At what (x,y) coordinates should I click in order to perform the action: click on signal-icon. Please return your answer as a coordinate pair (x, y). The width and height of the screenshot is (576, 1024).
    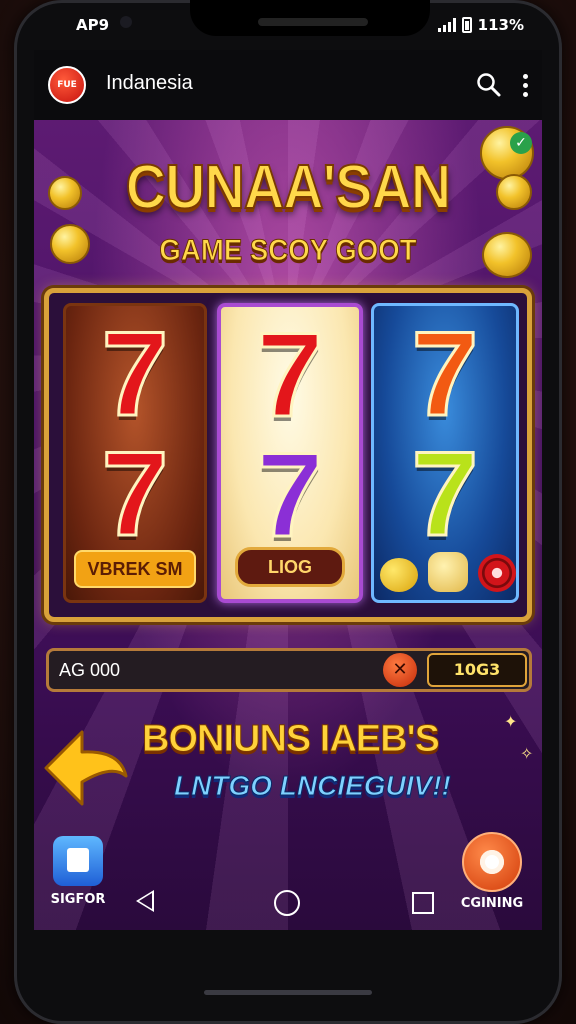
    Looking at the image, I should click on (446, 25).